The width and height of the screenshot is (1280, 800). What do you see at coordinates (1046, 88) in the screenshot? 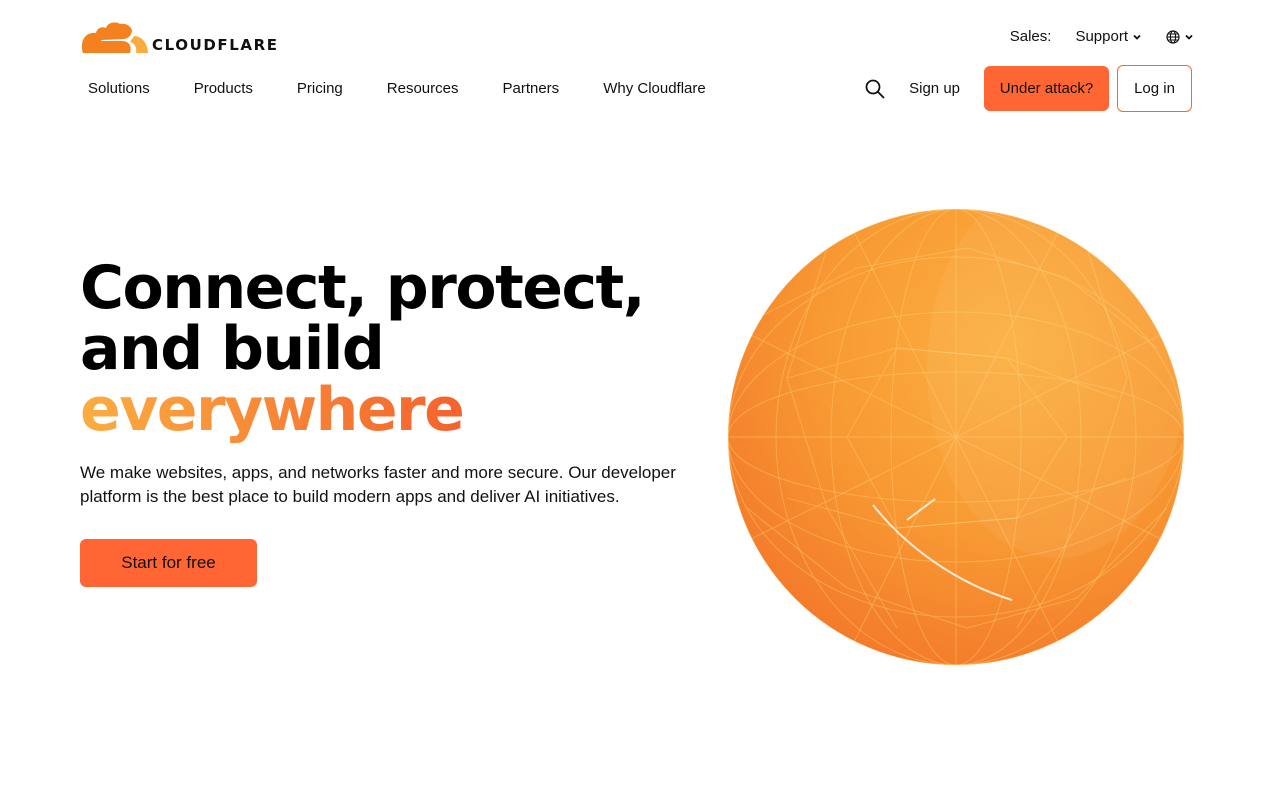
I see `under-attack-button: Under attack?` at bounding box center [1046, 88].